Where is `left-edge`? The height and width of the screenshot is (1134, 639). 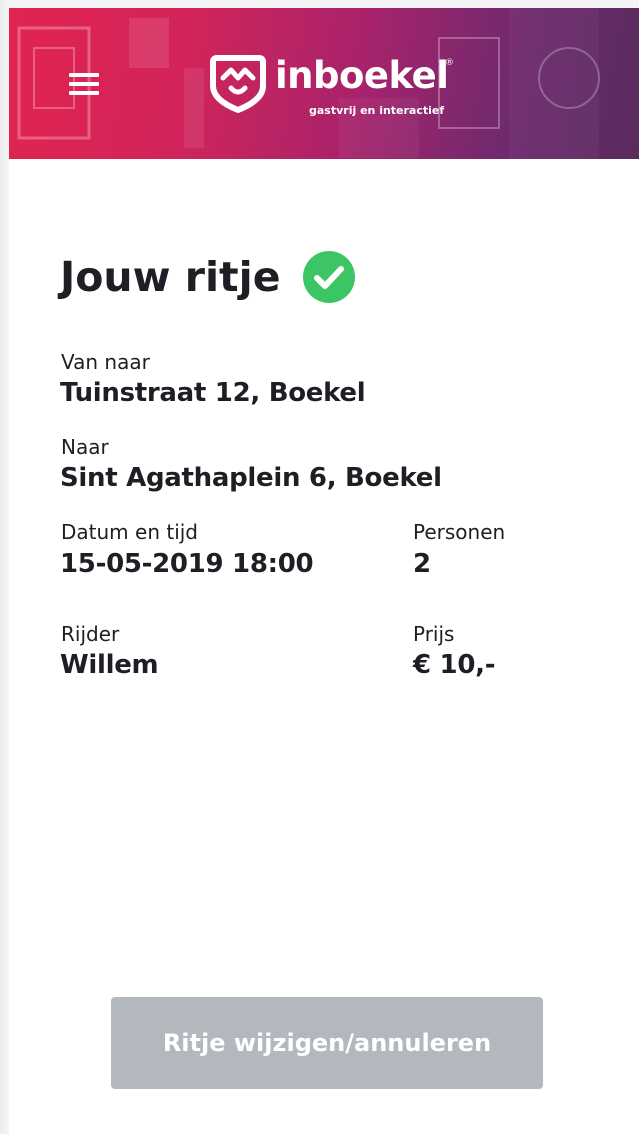
left-edge is located at coordinates (4, 567).